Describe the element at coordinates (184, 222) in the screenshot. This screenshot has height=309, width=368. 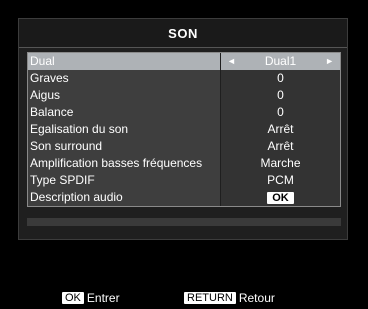
I see `divider` at that location.